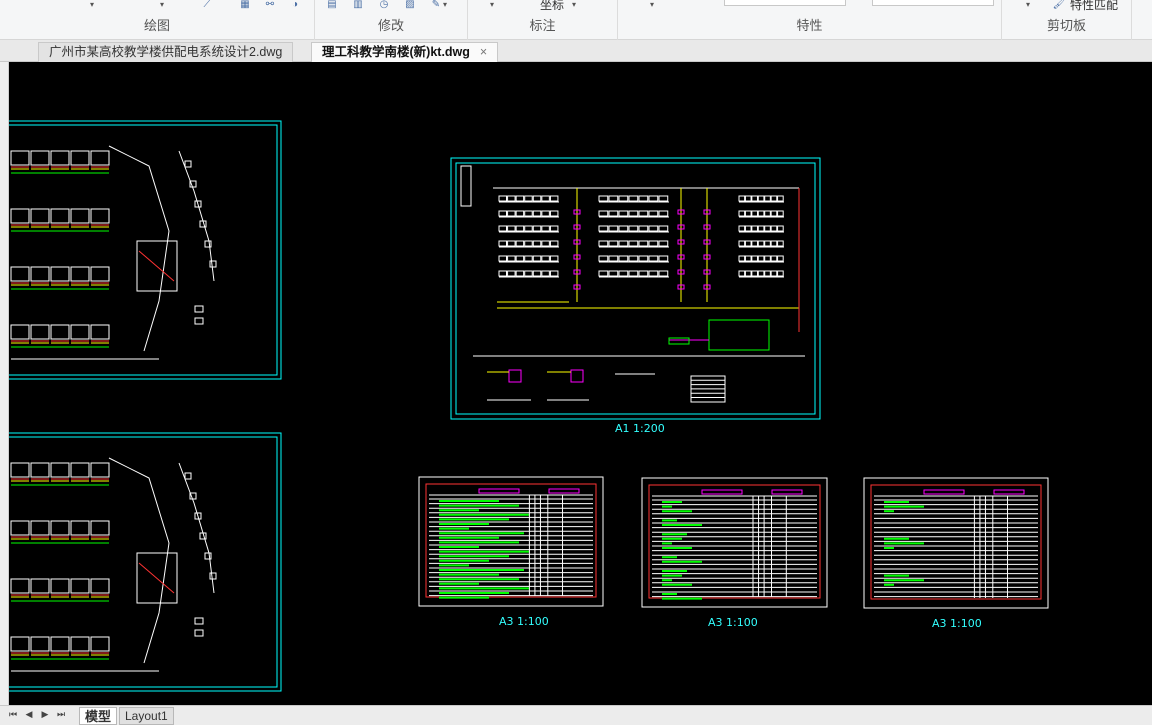  What do you see at coordinates (145, 250) in the screenshot?
I see `floor-plan-sheet-frame` at bounding box center [145, 250].